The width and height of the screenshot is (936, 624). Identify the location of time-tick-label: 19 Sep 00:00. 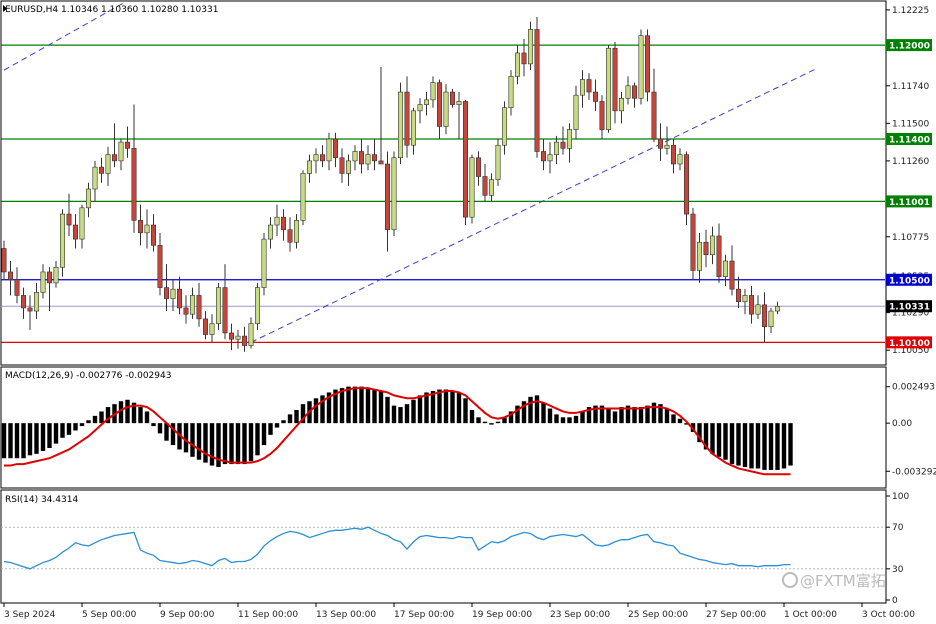
(502, 615).